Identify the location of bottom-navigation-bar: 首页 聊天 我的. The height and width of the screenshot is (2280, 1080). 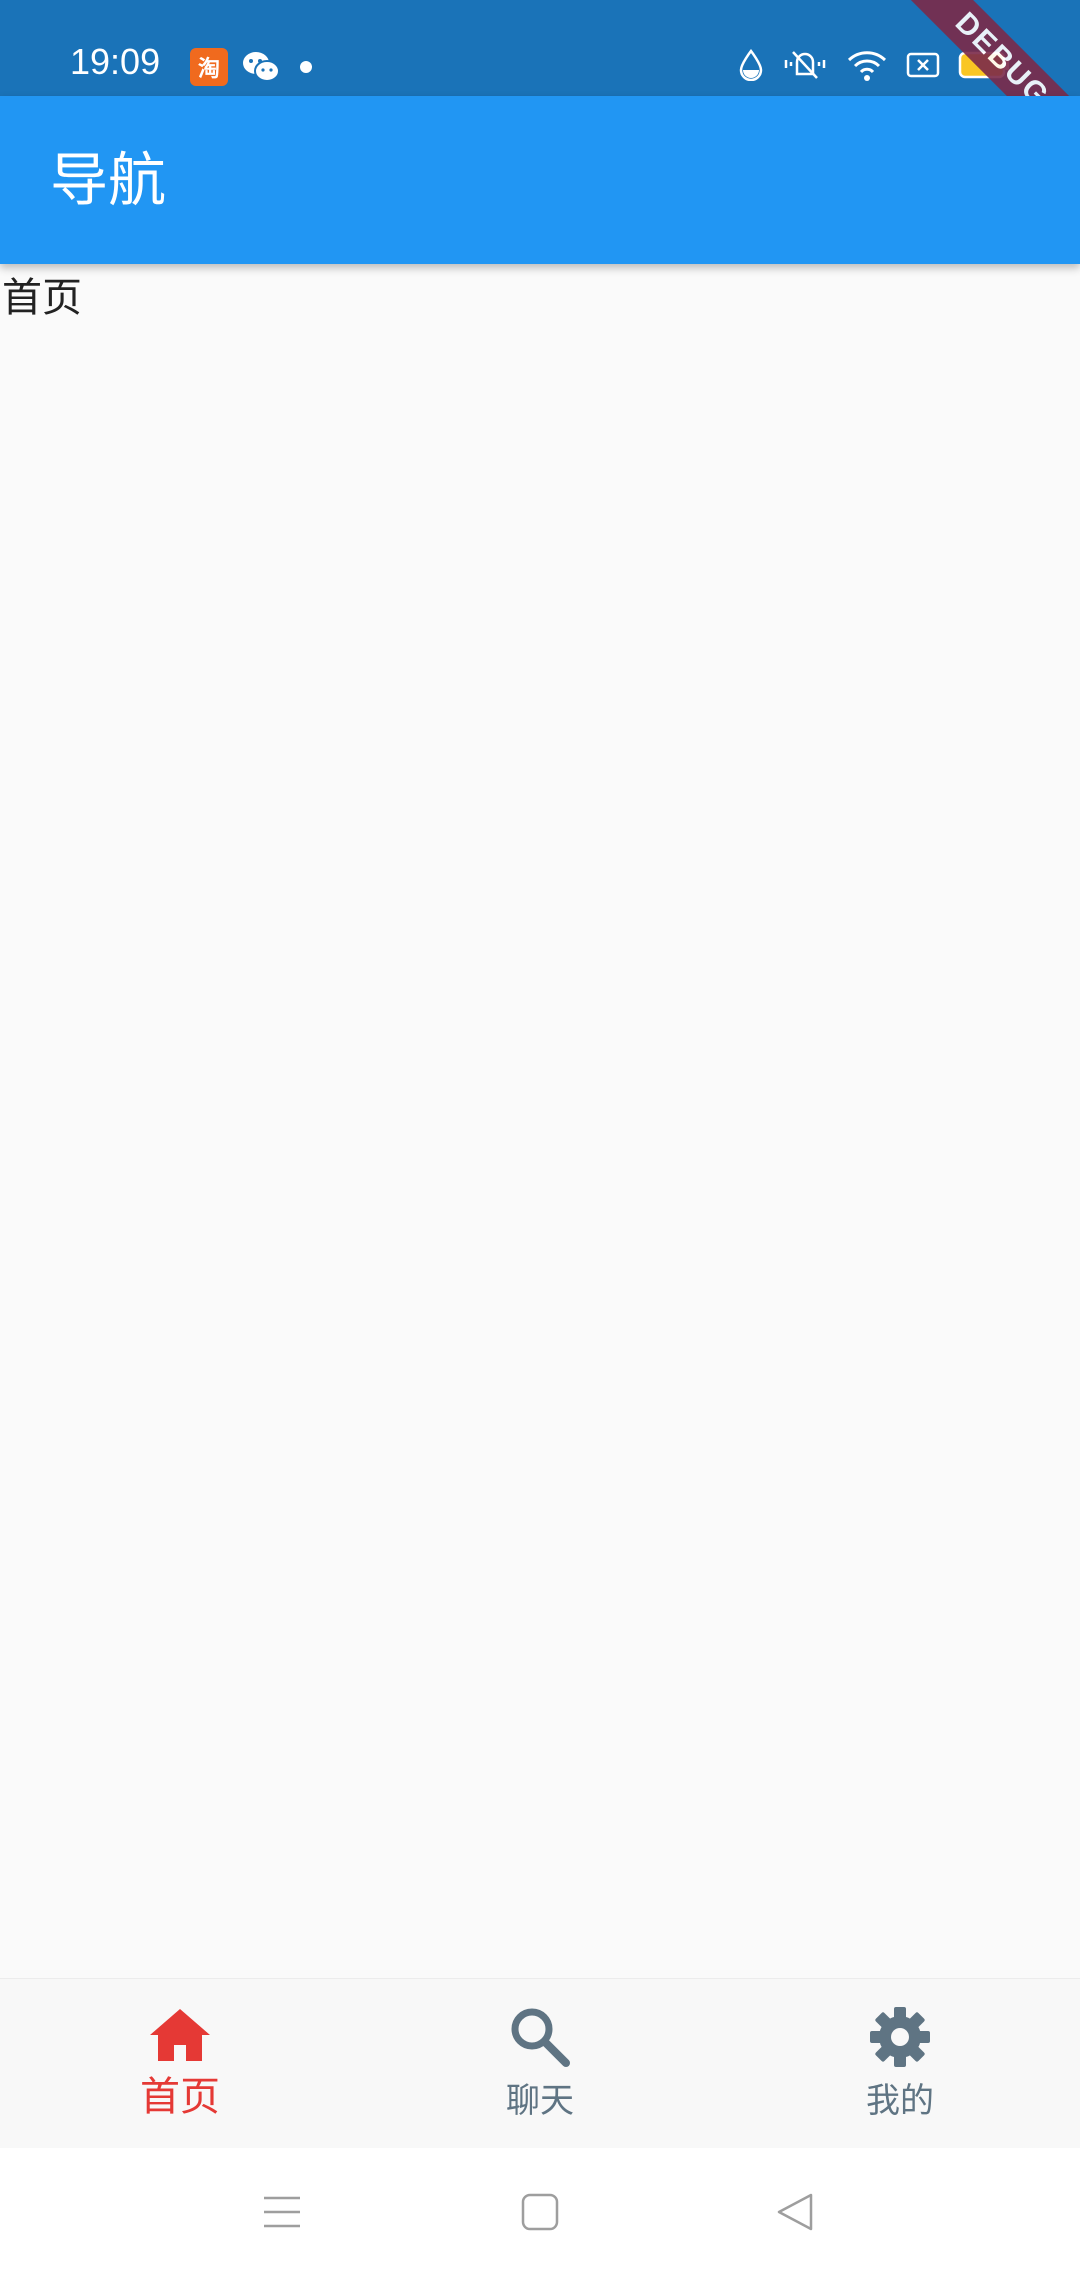
(540, 2063).